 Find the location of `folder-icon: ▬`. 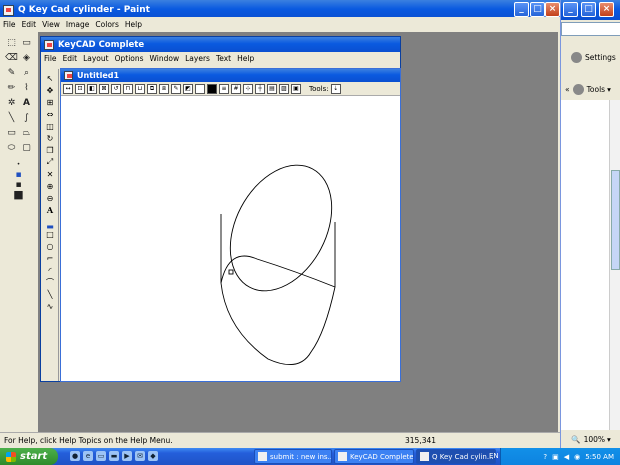

folder-icon: ▬ is located at coordinates (114, 456).